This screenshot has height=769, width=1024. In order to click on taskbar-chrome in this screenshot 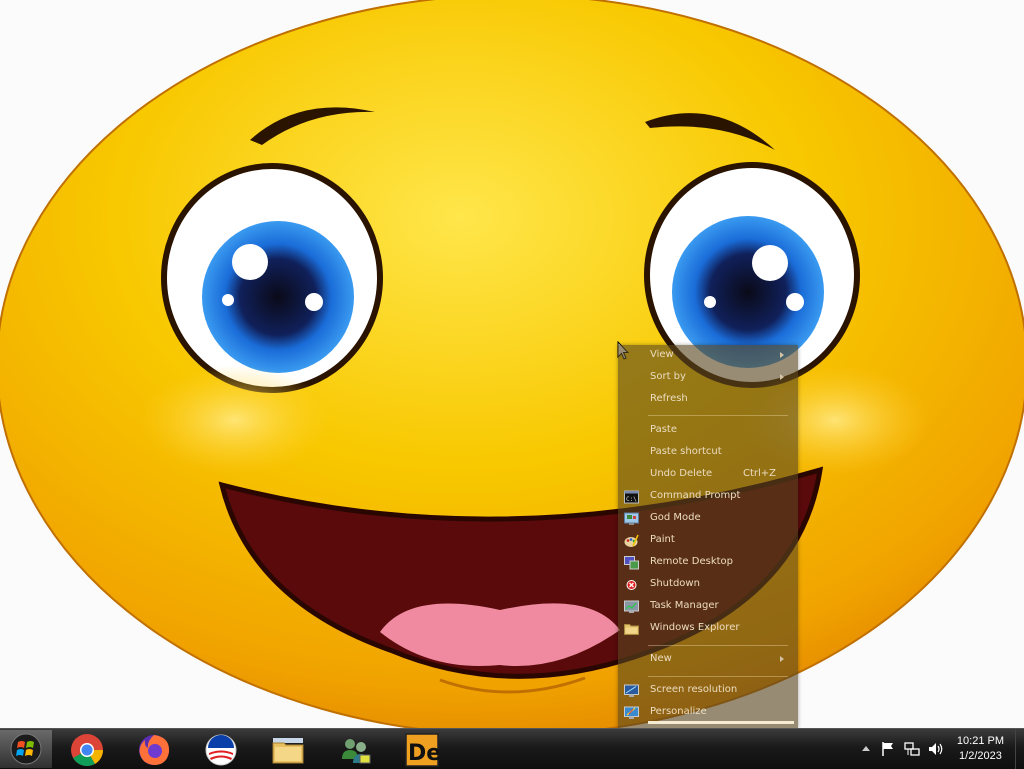, I will do `click(88, 749)`.